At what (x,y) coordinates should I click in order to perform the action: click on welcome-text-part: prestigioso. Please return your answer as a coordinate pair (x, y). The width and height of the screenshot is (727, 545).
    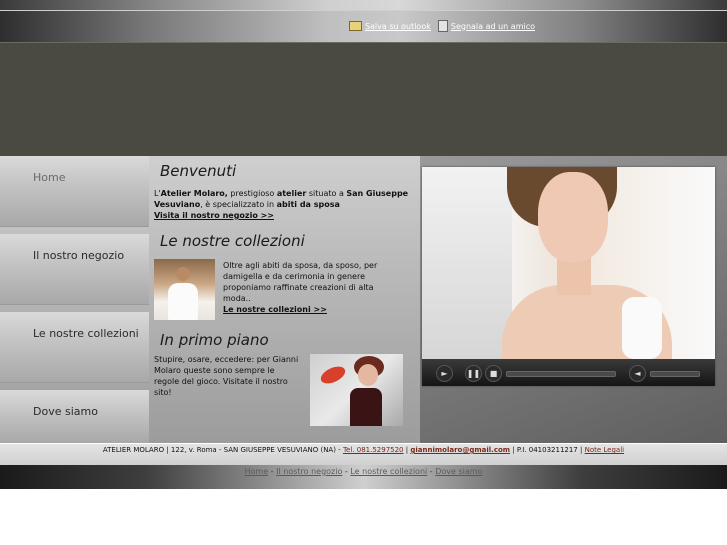
    Looking at the image, I should click on (252, 193).